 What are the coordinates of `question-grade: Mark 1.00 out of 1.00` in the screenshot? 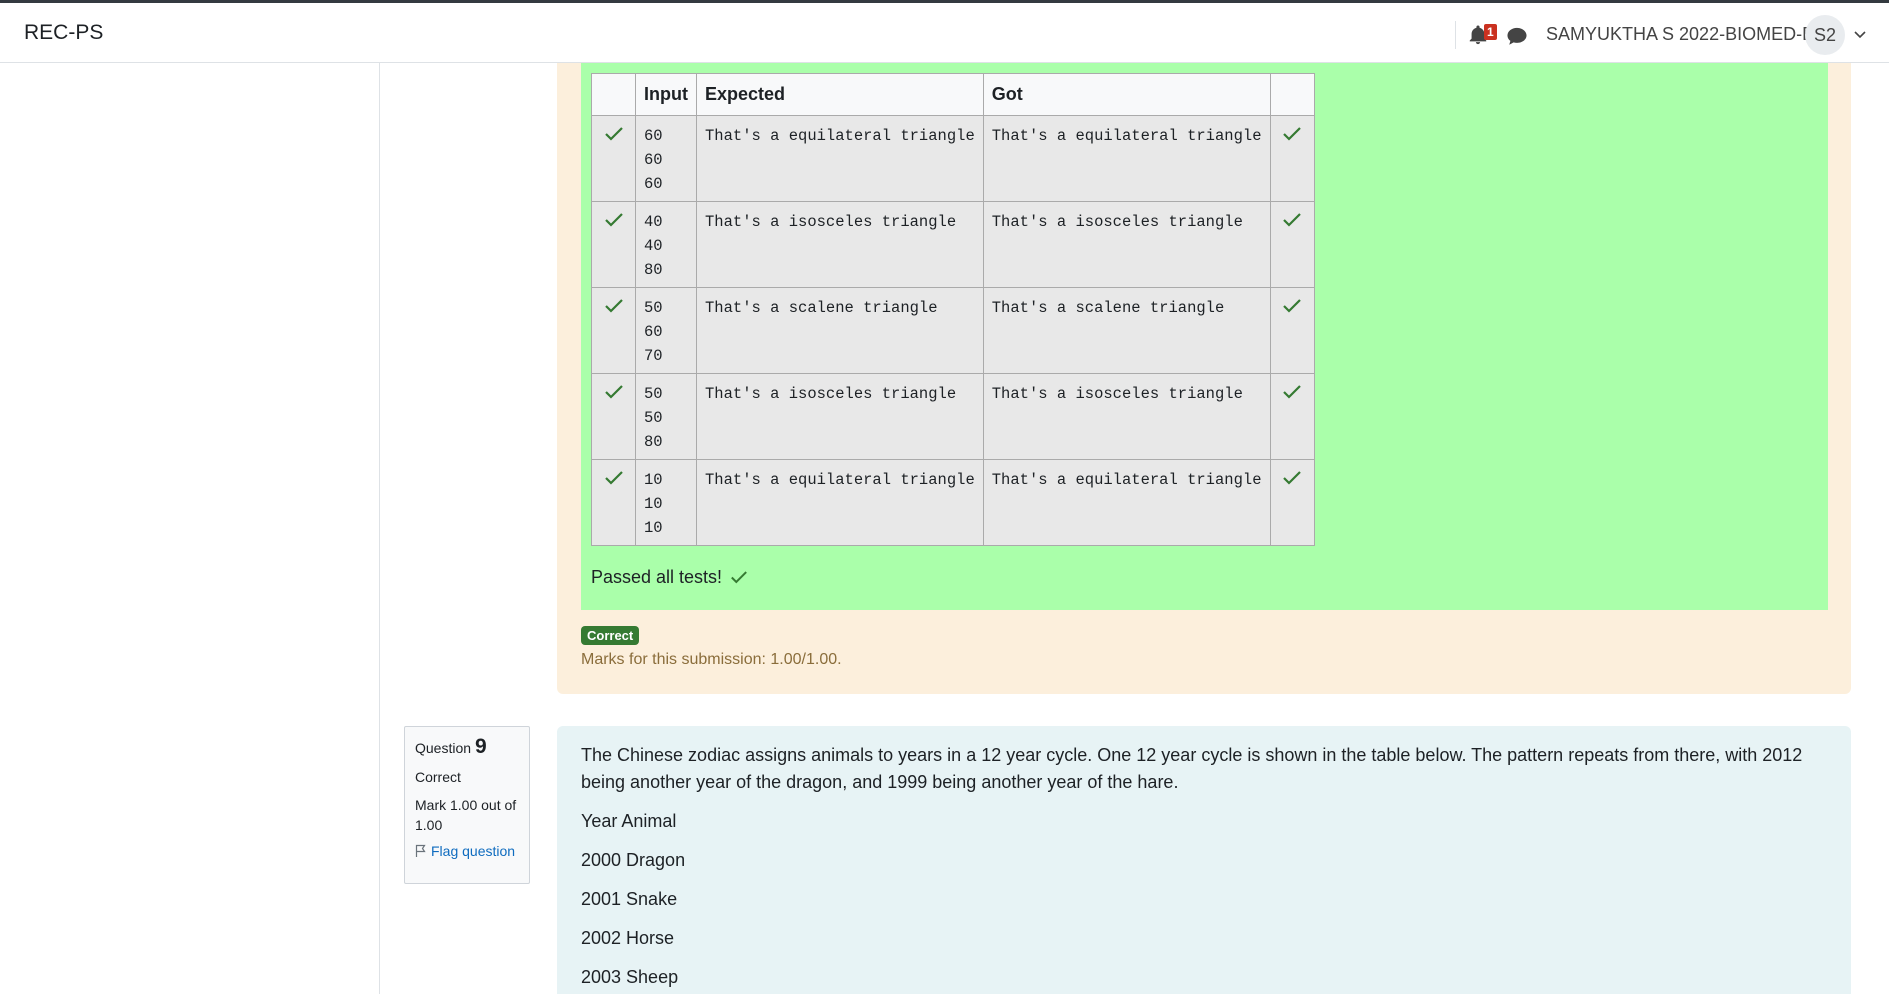 It's located at (466, 815).